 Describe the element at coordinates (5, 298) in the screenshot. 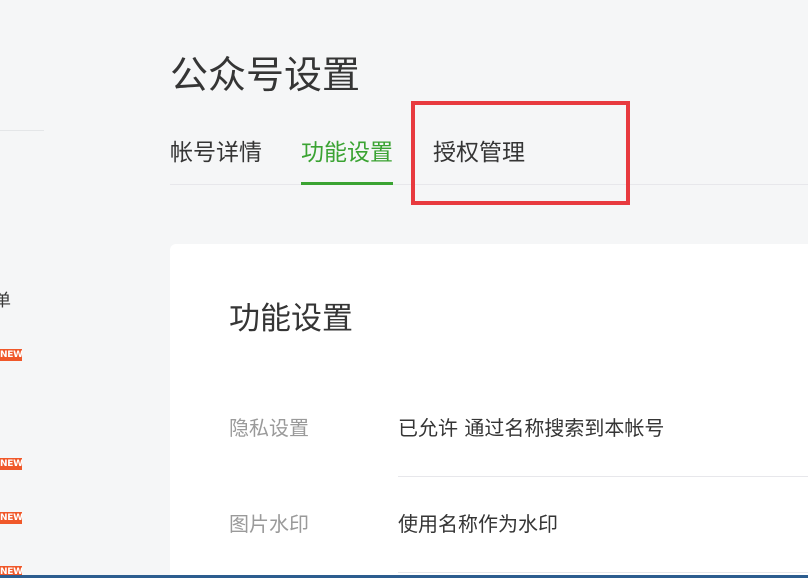

I see `sidebar-item-partial: 单` at that location.